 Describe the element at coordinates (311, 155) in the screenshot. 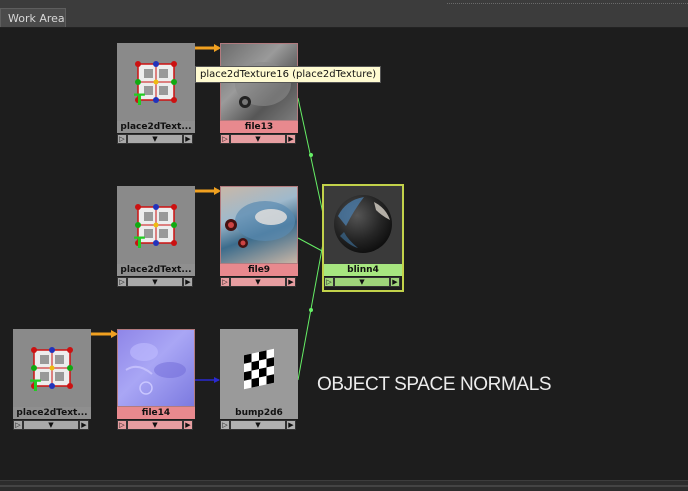

I see `arrow-file13-blinn` at that location.